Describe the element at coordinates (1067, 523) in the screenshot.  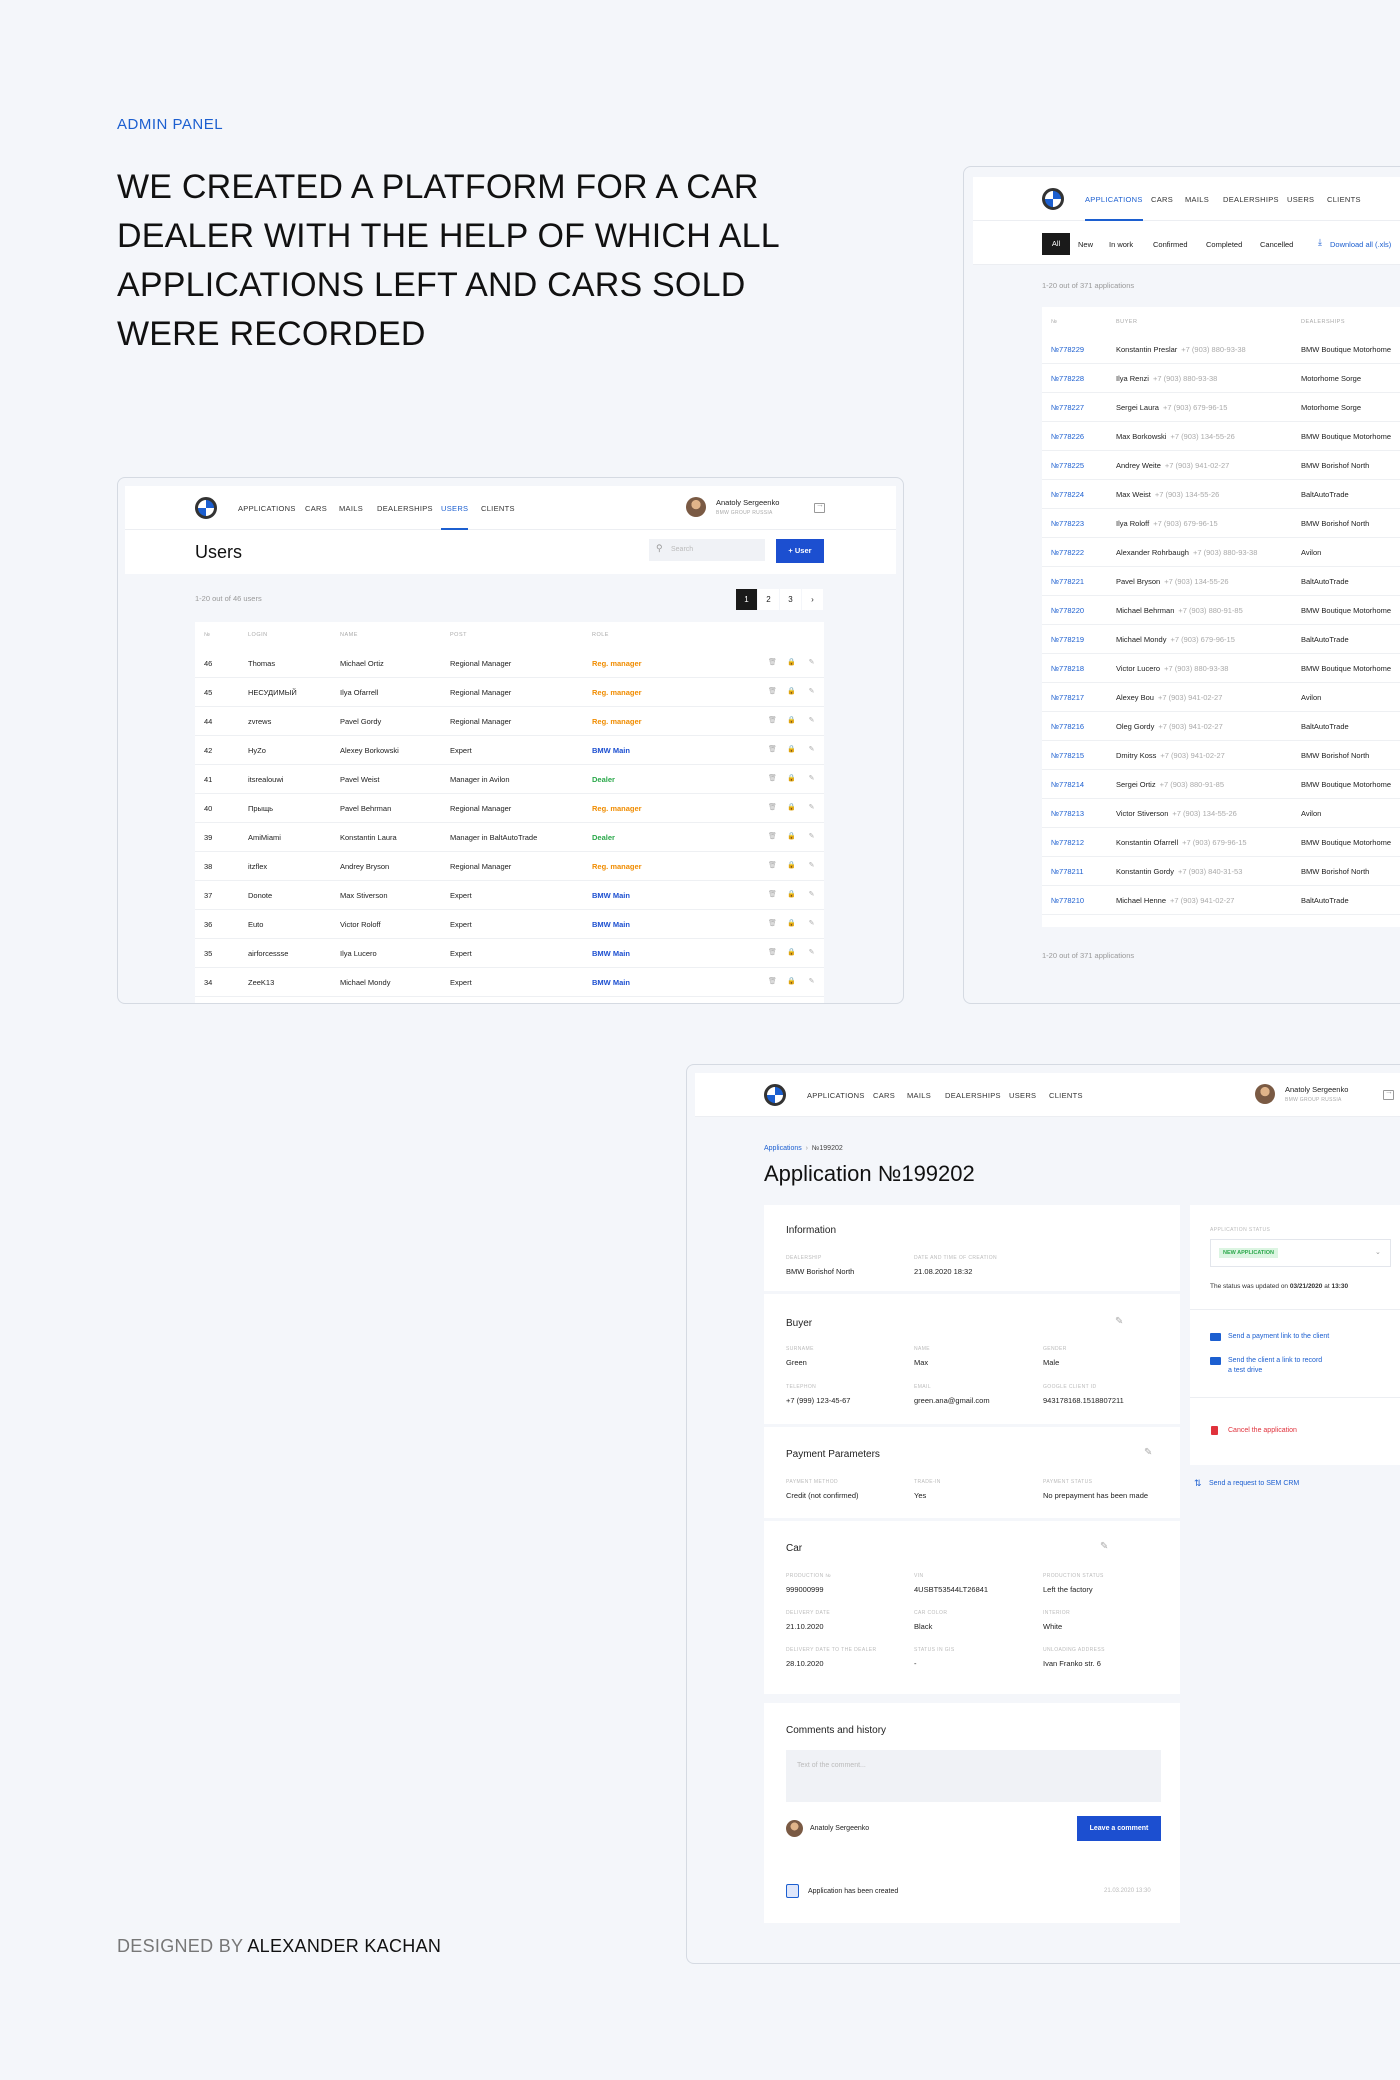
I see `cell-id: №778223` at that location.